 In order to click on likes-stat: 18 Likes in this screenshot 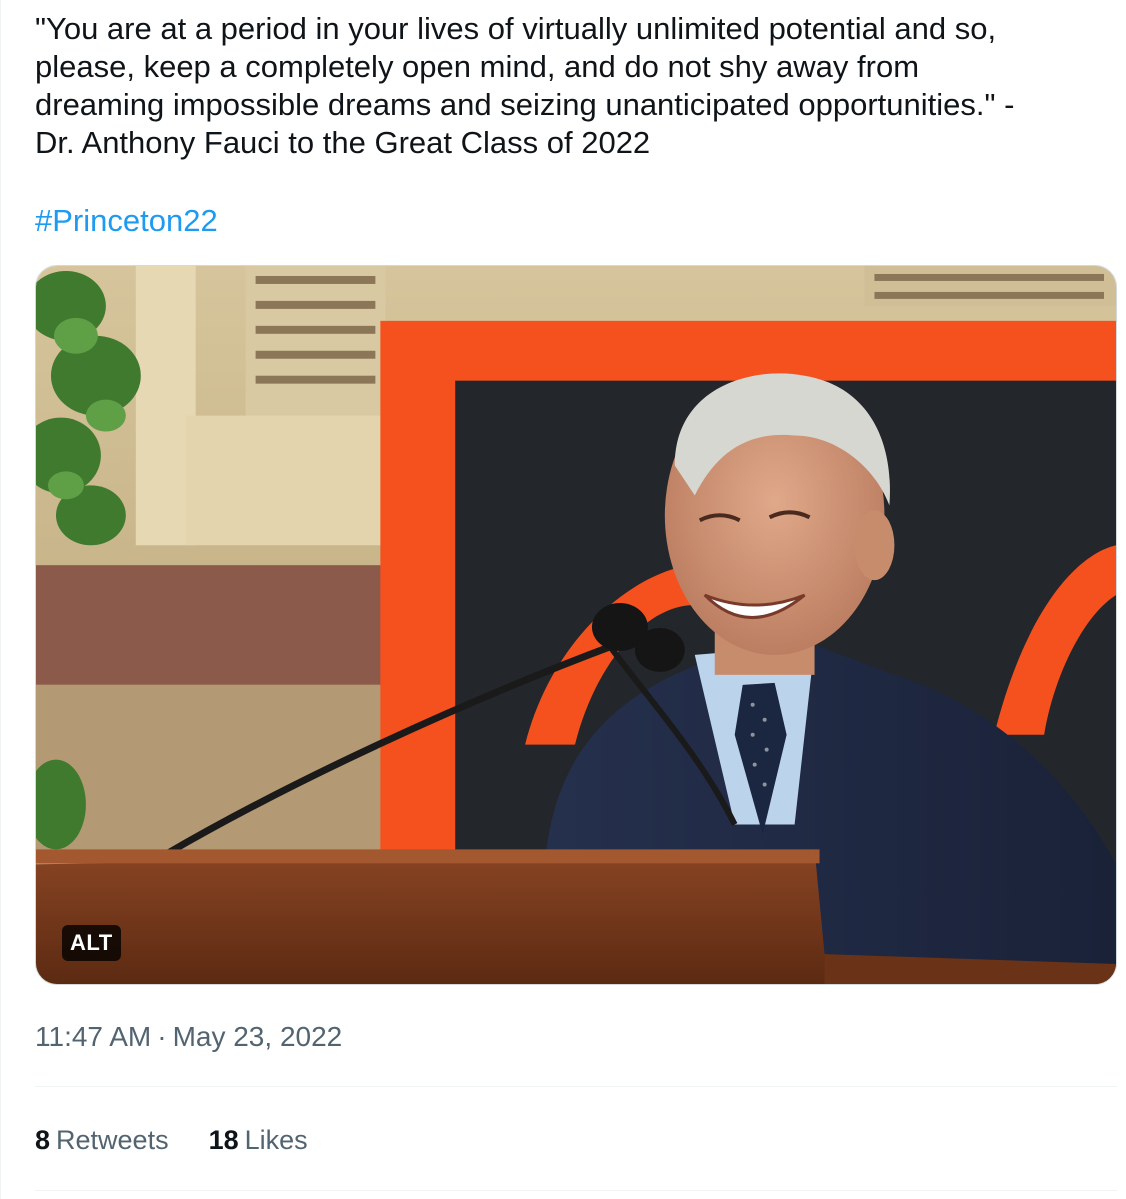, I will do `click(258, 1140)`.